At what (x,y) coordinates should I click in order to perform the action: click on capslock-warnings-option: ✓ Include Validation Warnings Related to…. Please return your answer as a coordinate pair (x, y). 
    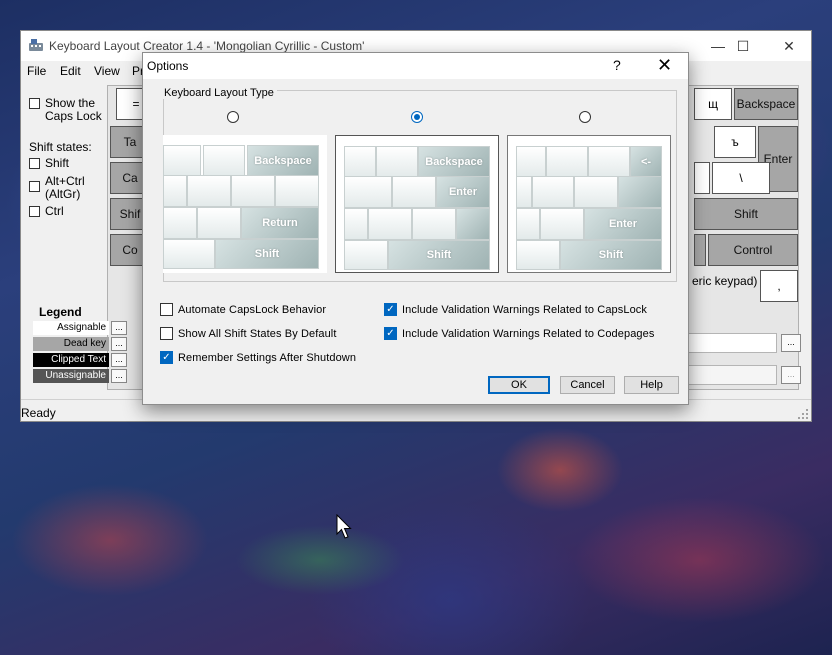
    Looking at the image, I should click on (515, 309).